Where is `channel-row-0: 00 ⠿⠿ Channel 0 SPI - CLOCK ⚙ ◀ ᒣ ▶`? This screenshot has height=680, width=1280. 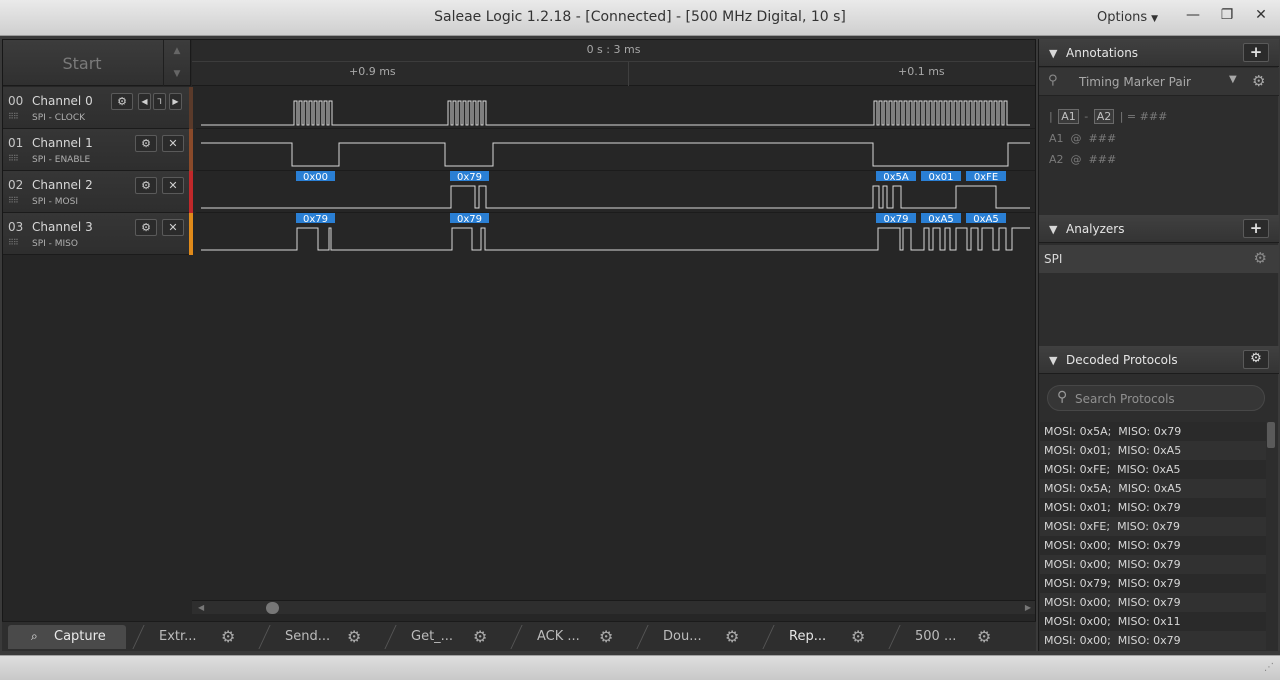
channel-row-0: 00 ⠿⠿ Channel 0 SPI - CLOCK ⚙ ◀ ᒣ ▶ is located at coordinates (98, 108).